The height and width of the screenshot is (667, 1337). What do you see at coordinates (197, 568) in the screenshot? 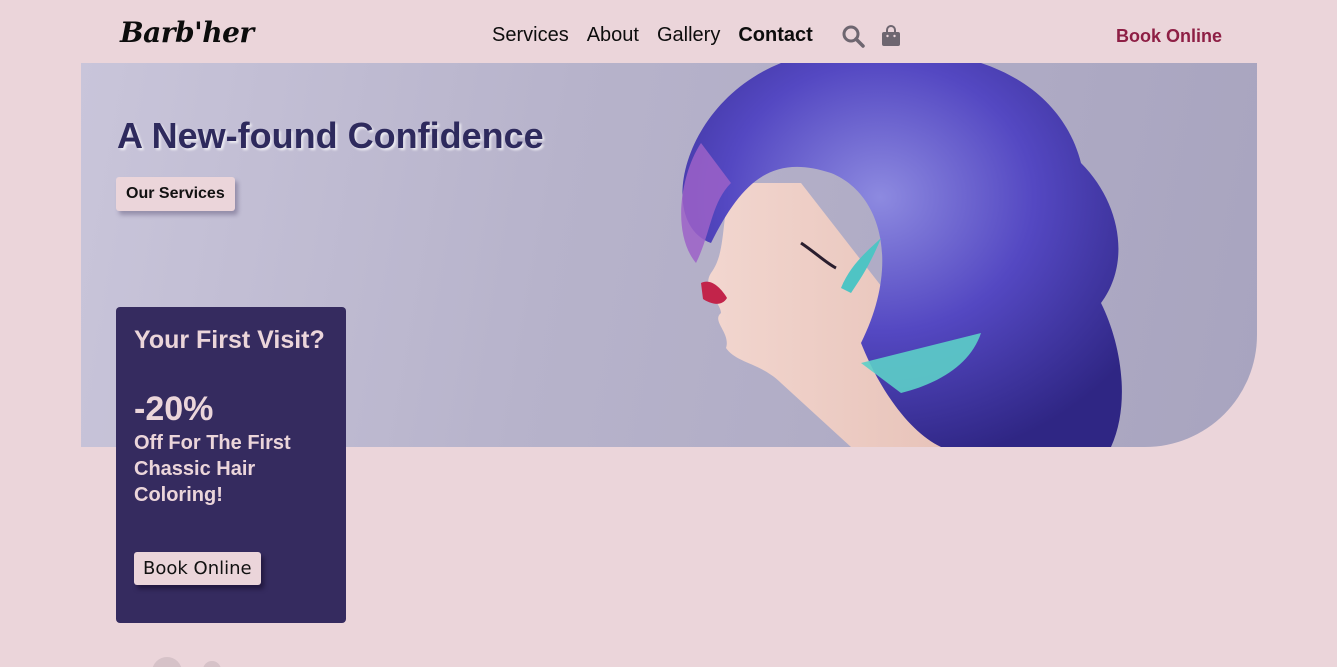
I see `promo-book-online-button: Book Online` at bounding box center [197, 568].